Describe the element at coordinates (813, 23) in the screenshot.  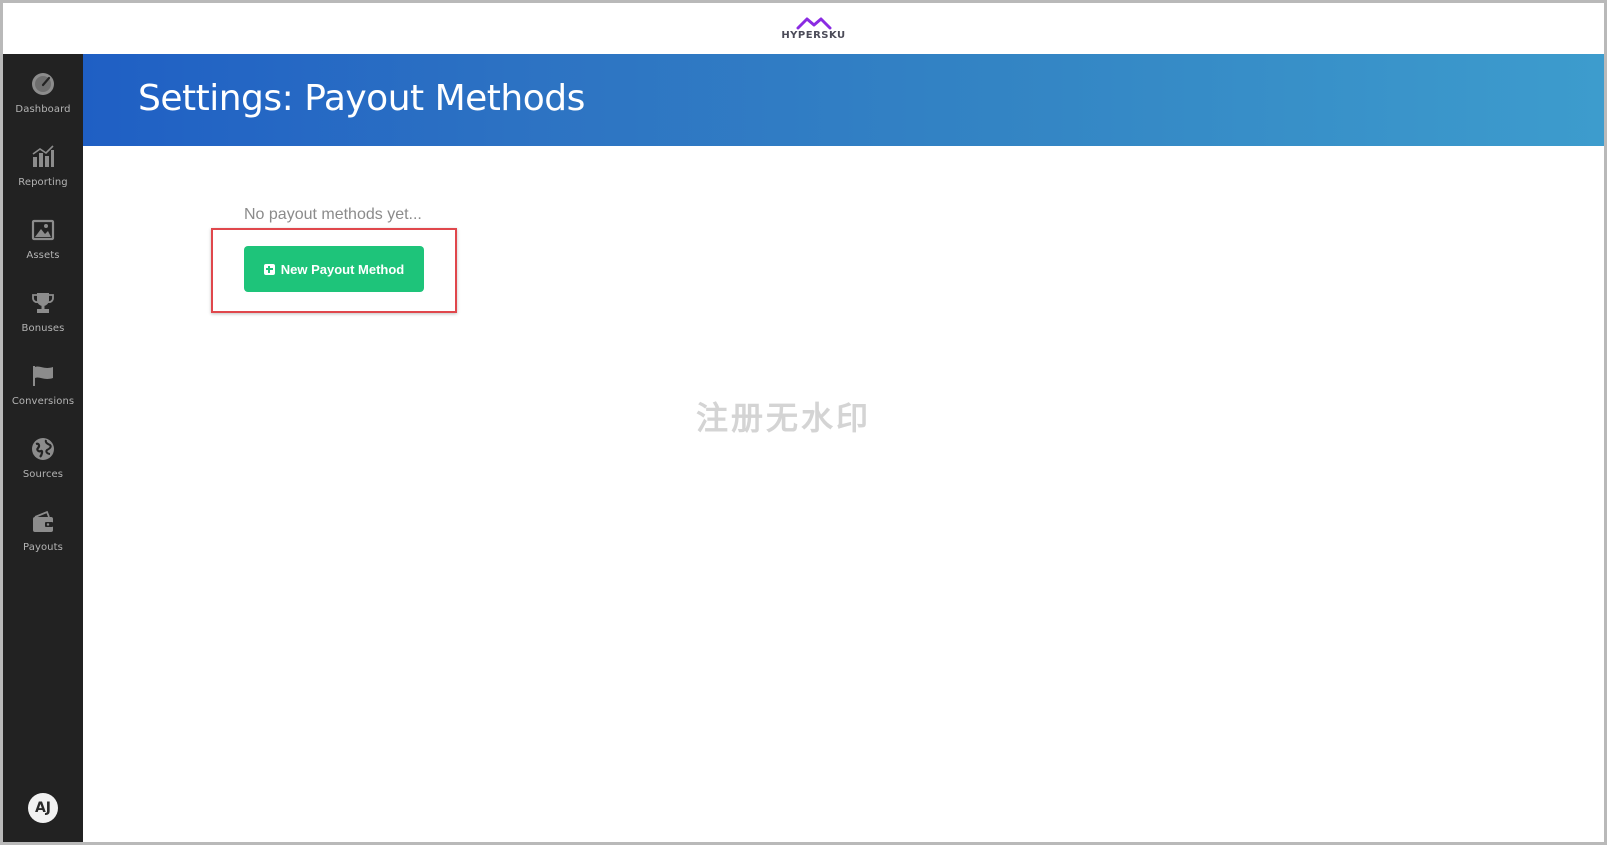
I see `brand-mark-icon` at that location.